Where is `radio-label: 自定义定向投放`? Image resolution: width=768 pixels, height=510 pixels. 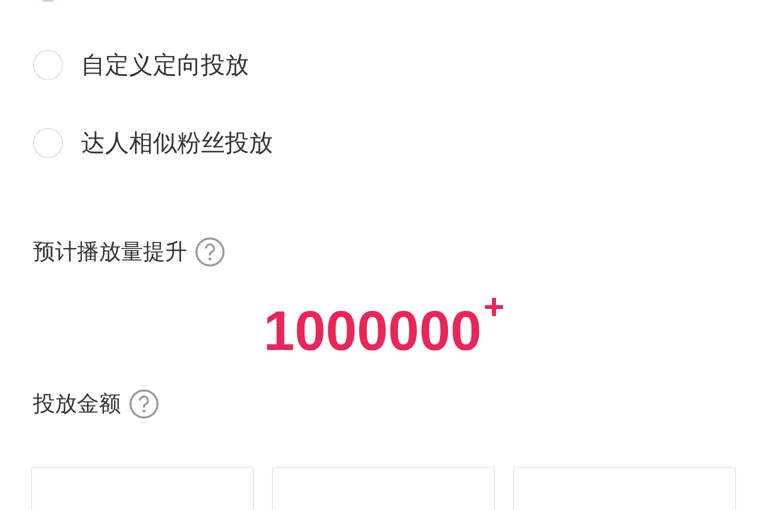
radio-label: 自定义定向投放 is located at coordinates (165, 65).